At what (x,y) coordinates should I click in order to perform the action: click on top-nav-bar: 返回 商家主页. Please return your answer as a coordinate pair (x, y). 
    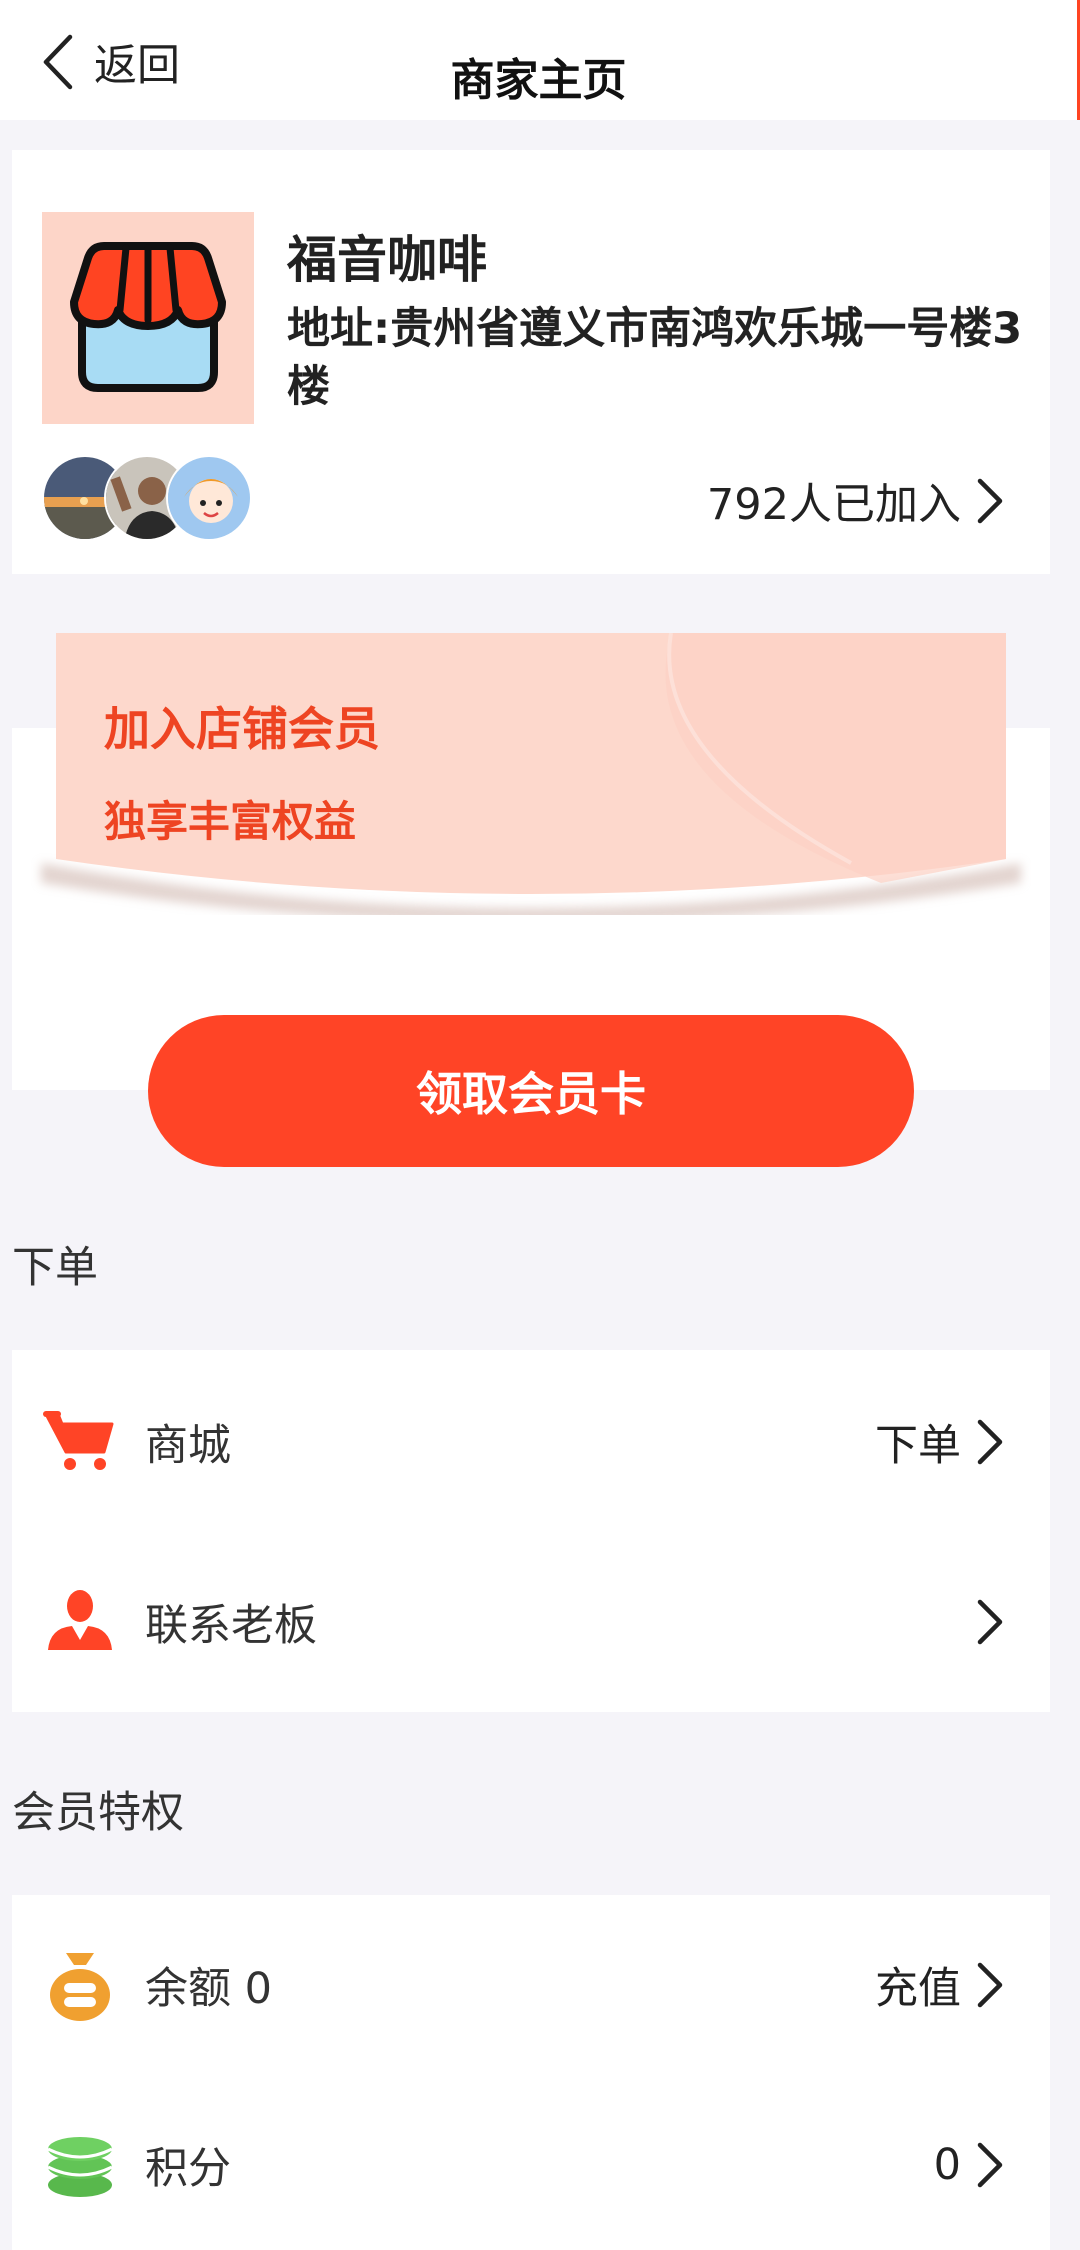
    Looking at the image, I should click on (540, 60).